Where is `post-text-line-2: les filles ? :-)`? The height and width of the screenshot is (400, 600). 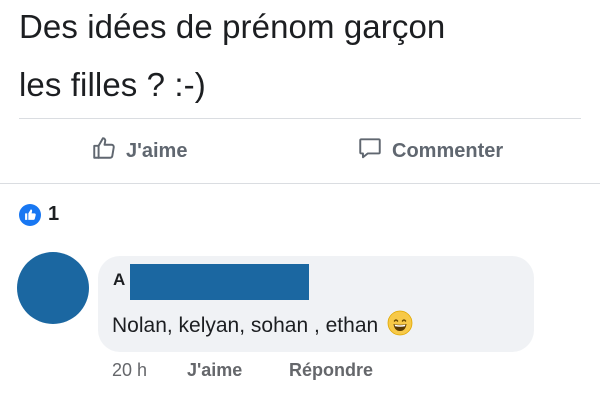
post-text-line-2: les filles ? :-) is located at coordinates (112, 84).